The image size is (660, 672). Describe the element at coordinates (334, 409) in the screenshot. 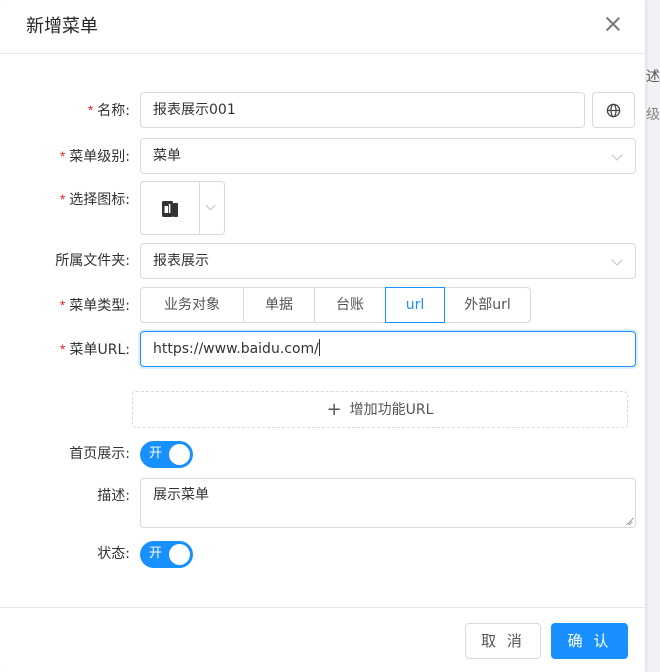

I see `plus-icon: +` at that location.